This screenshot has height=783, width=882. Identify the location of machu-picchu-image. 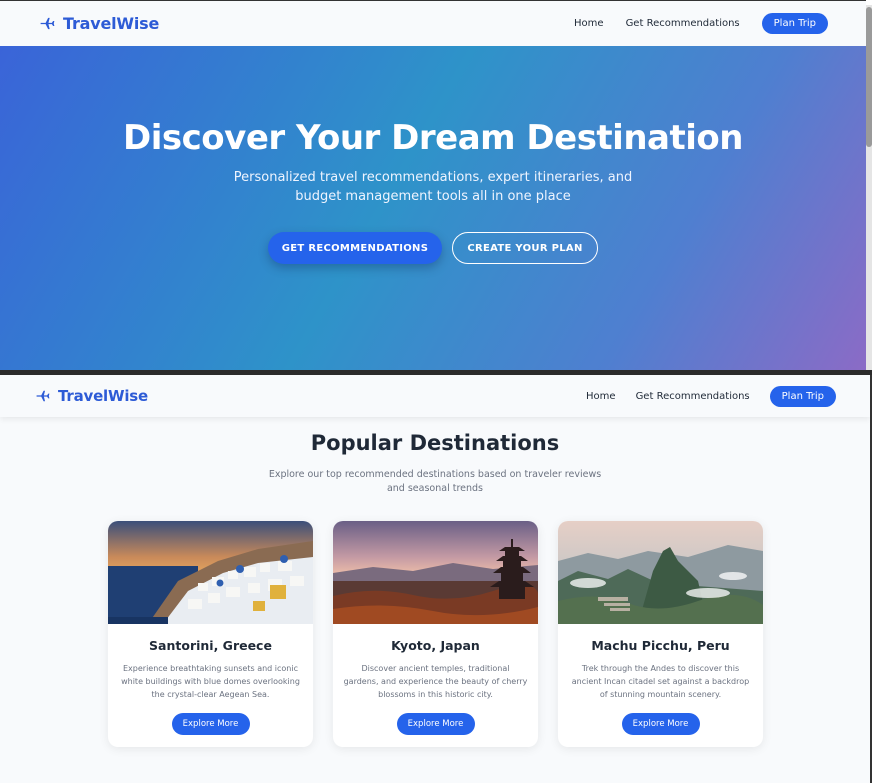
(660, 572).